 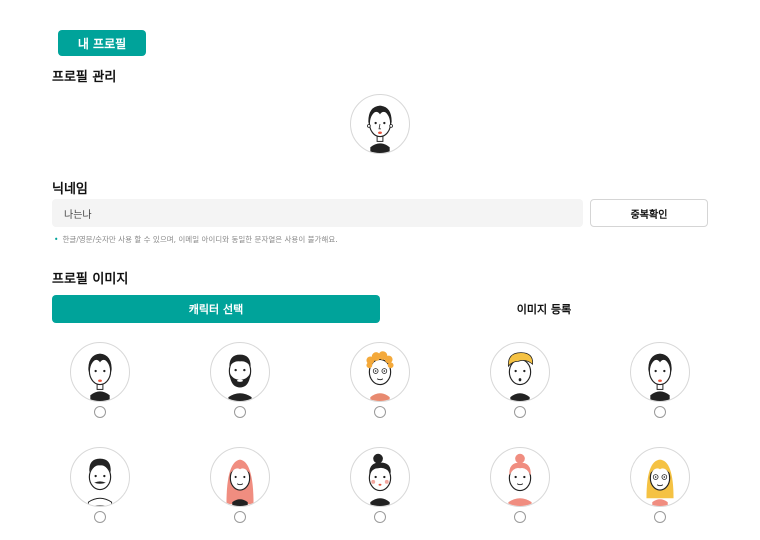 What do you see at coordinates (520, 376) in the screenshot?
I see `blond-man-icon` at bounding box center [520, 376].